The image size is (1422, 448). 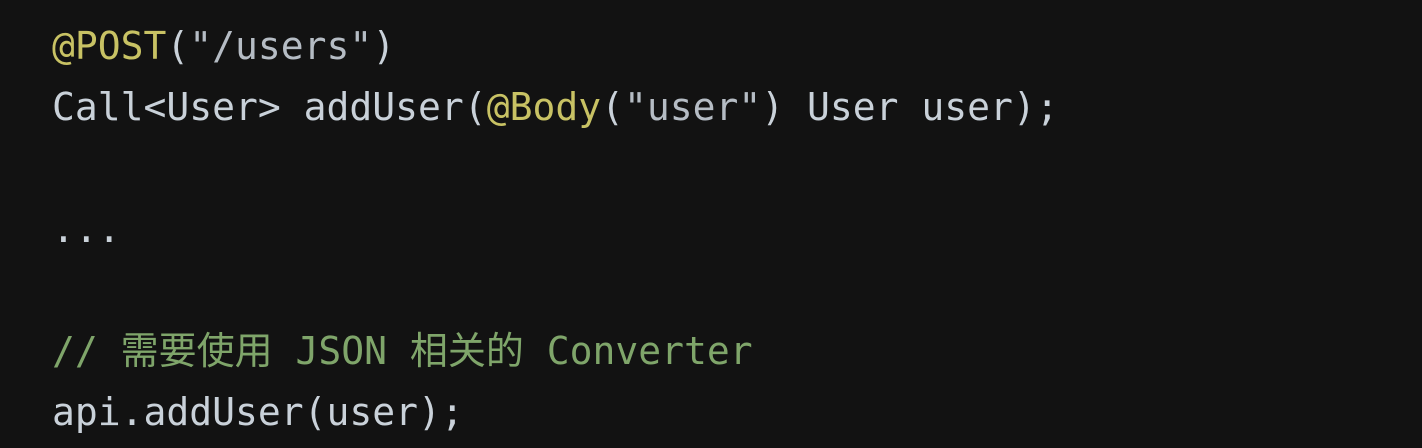 I want to click on paren-close: ), so click(x=384, y=46).